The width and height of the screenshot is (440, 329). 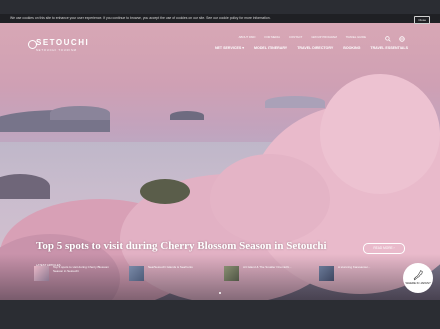 What do you see at coordinates (356, 37) in the screenshot?
I see `top-nav-item: TRAVEL GUIDE` at bounding box center [356, 37].